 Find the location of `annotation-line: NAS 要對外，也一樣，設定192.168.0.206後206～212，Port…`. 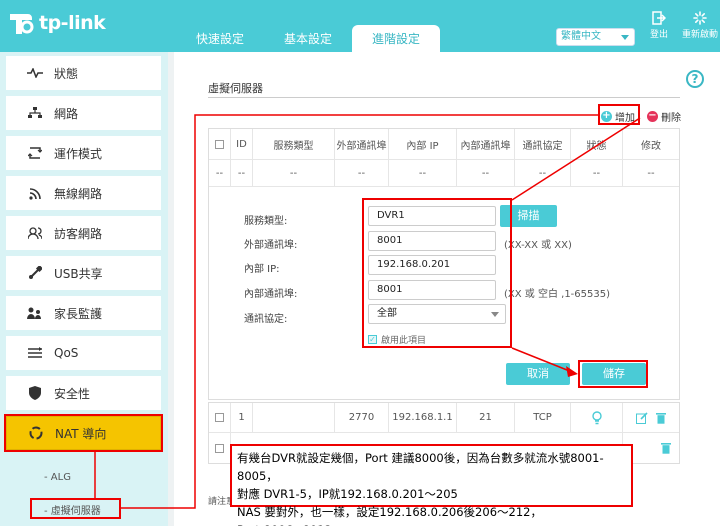

annotation-line: NAS 要對外，也一樣，設定192.168.0.206後206～212，Port… is located at coordinates (389, 515).